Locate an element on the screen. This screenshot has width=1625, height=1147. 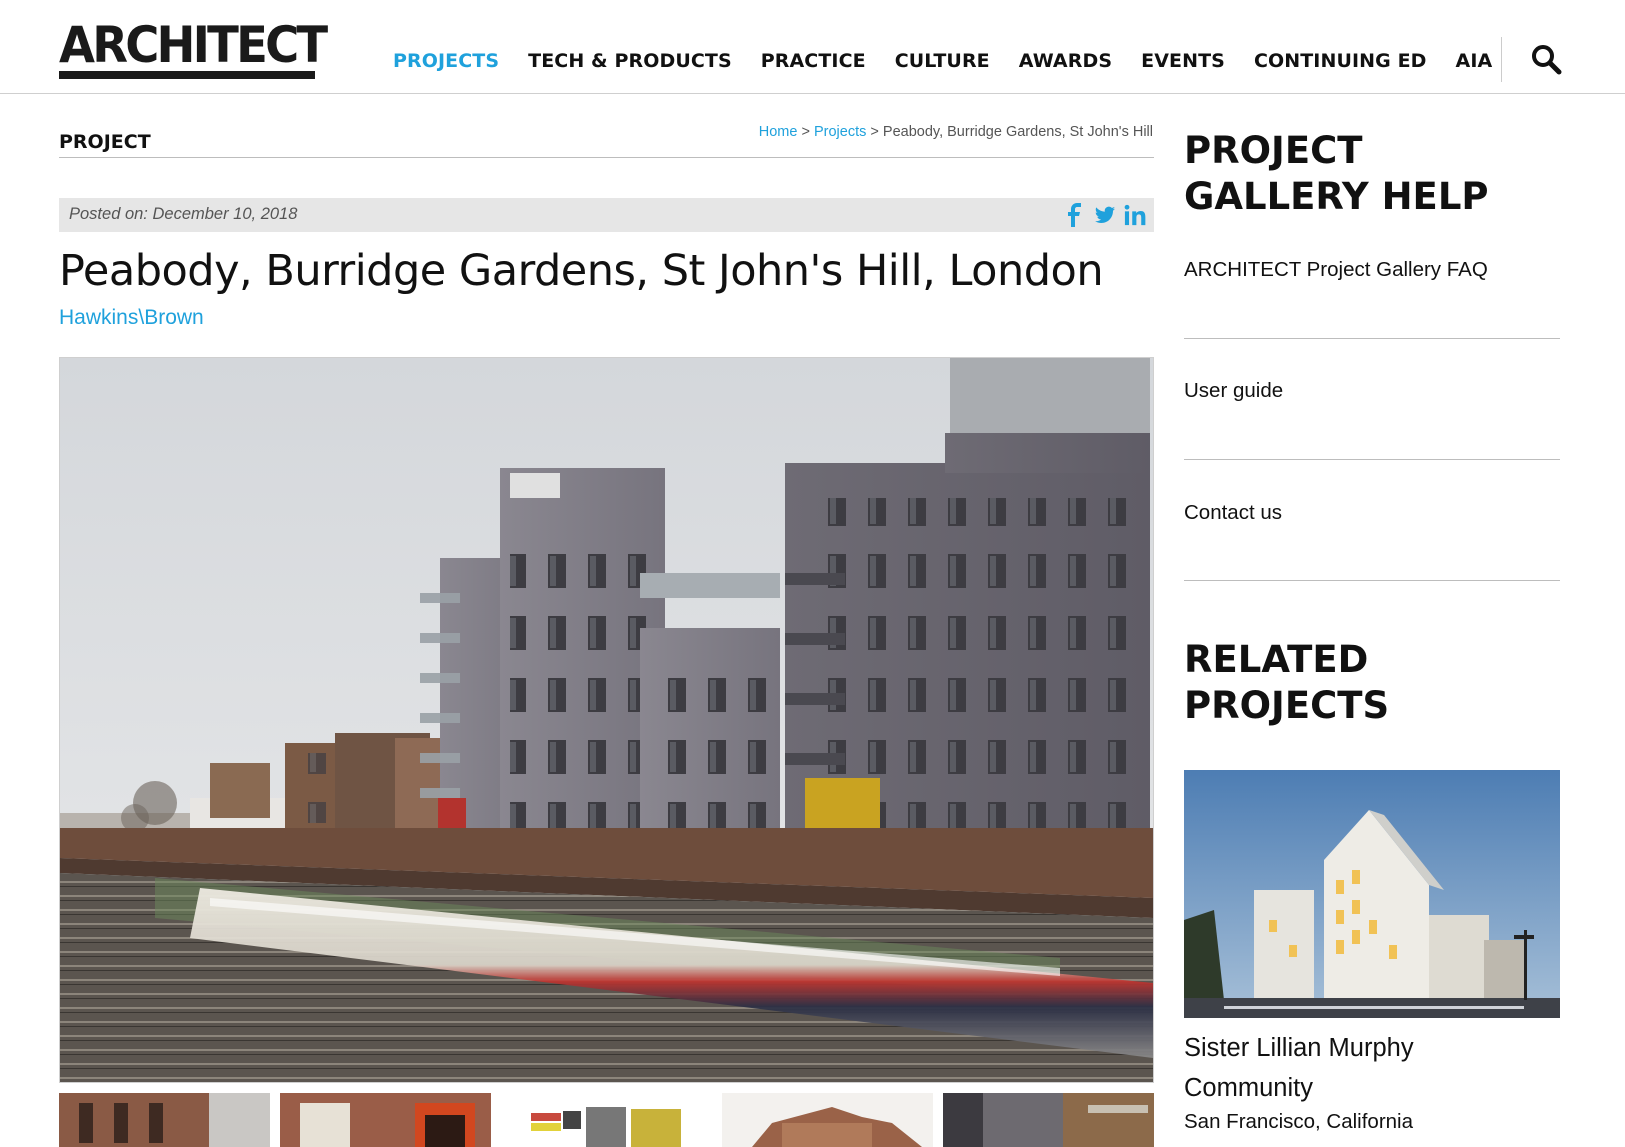
nav-divider is located at coordinates (1501, 59).